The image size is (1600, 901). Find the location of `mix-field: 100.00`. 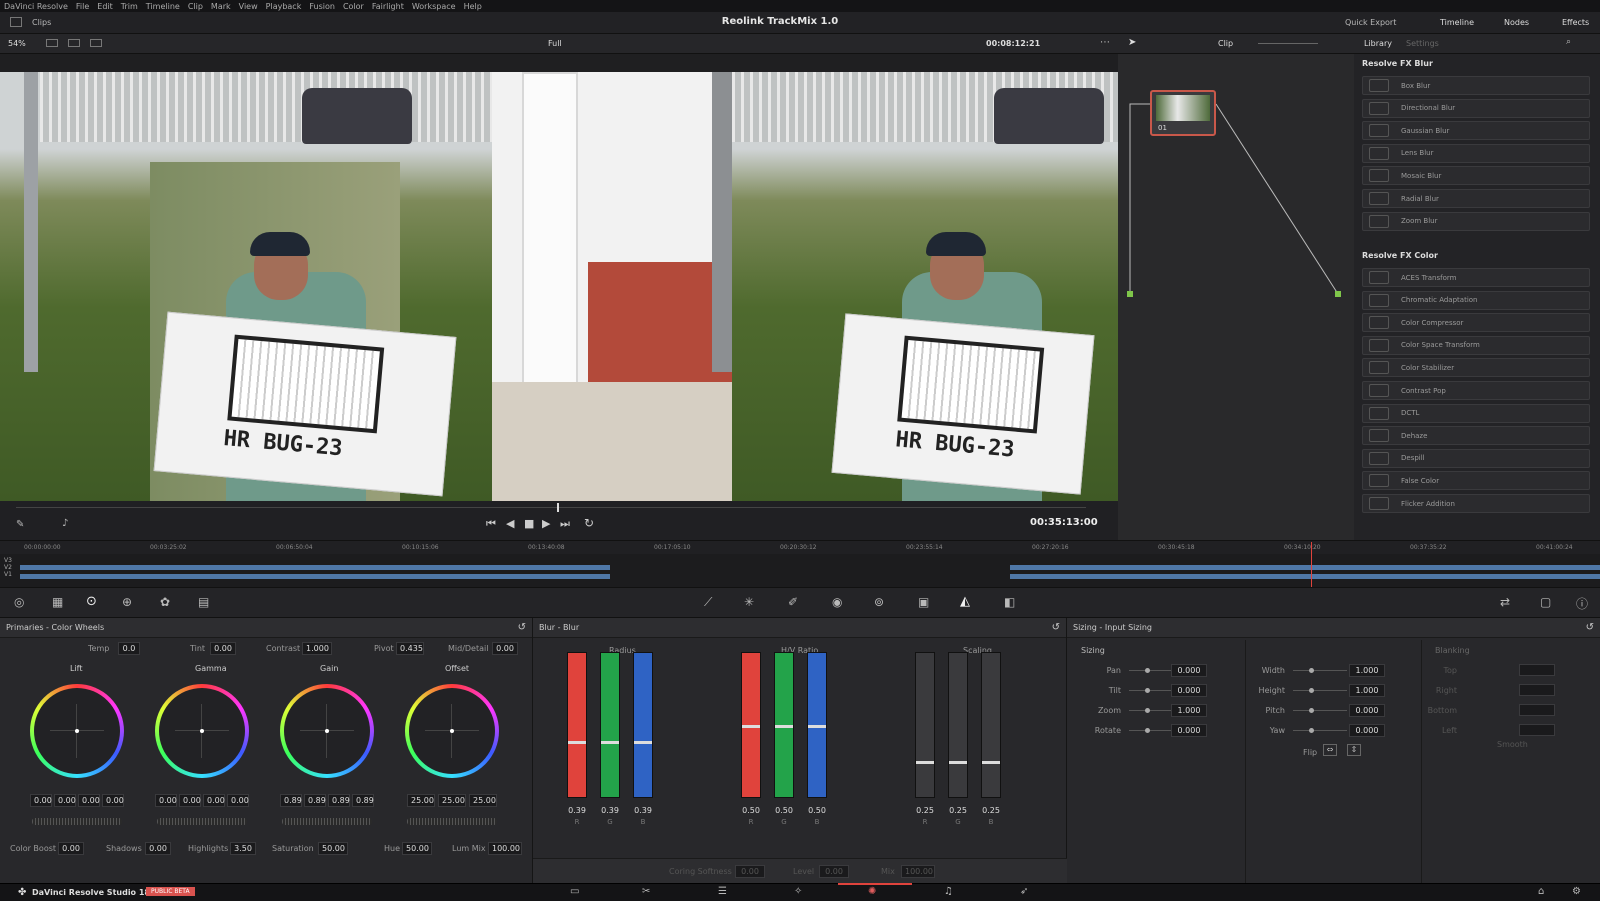

mix-field: 100.00 is located at coordinates (918, 871).